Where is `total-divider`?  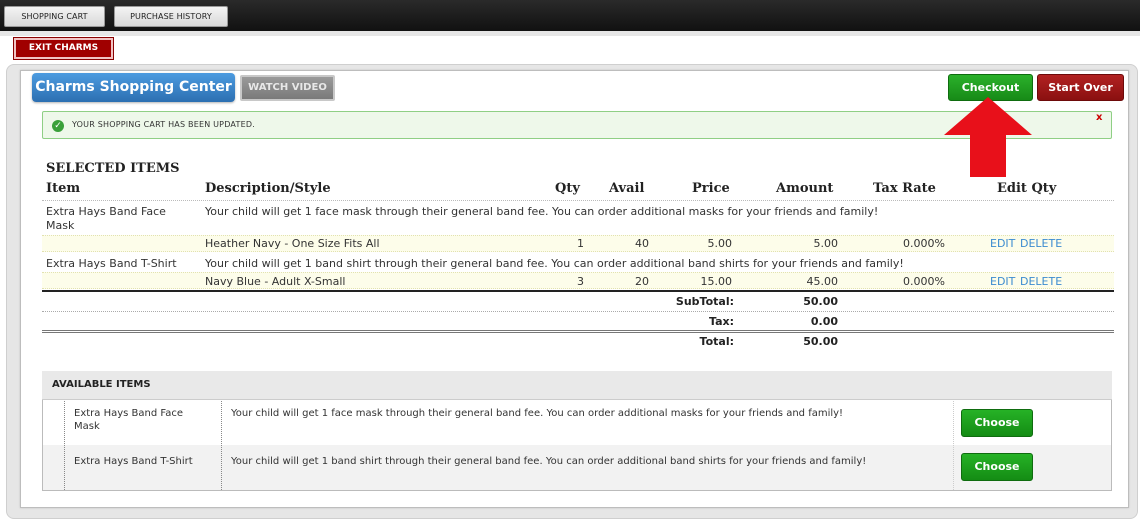
total-divider is located at coordinates (578, 331).